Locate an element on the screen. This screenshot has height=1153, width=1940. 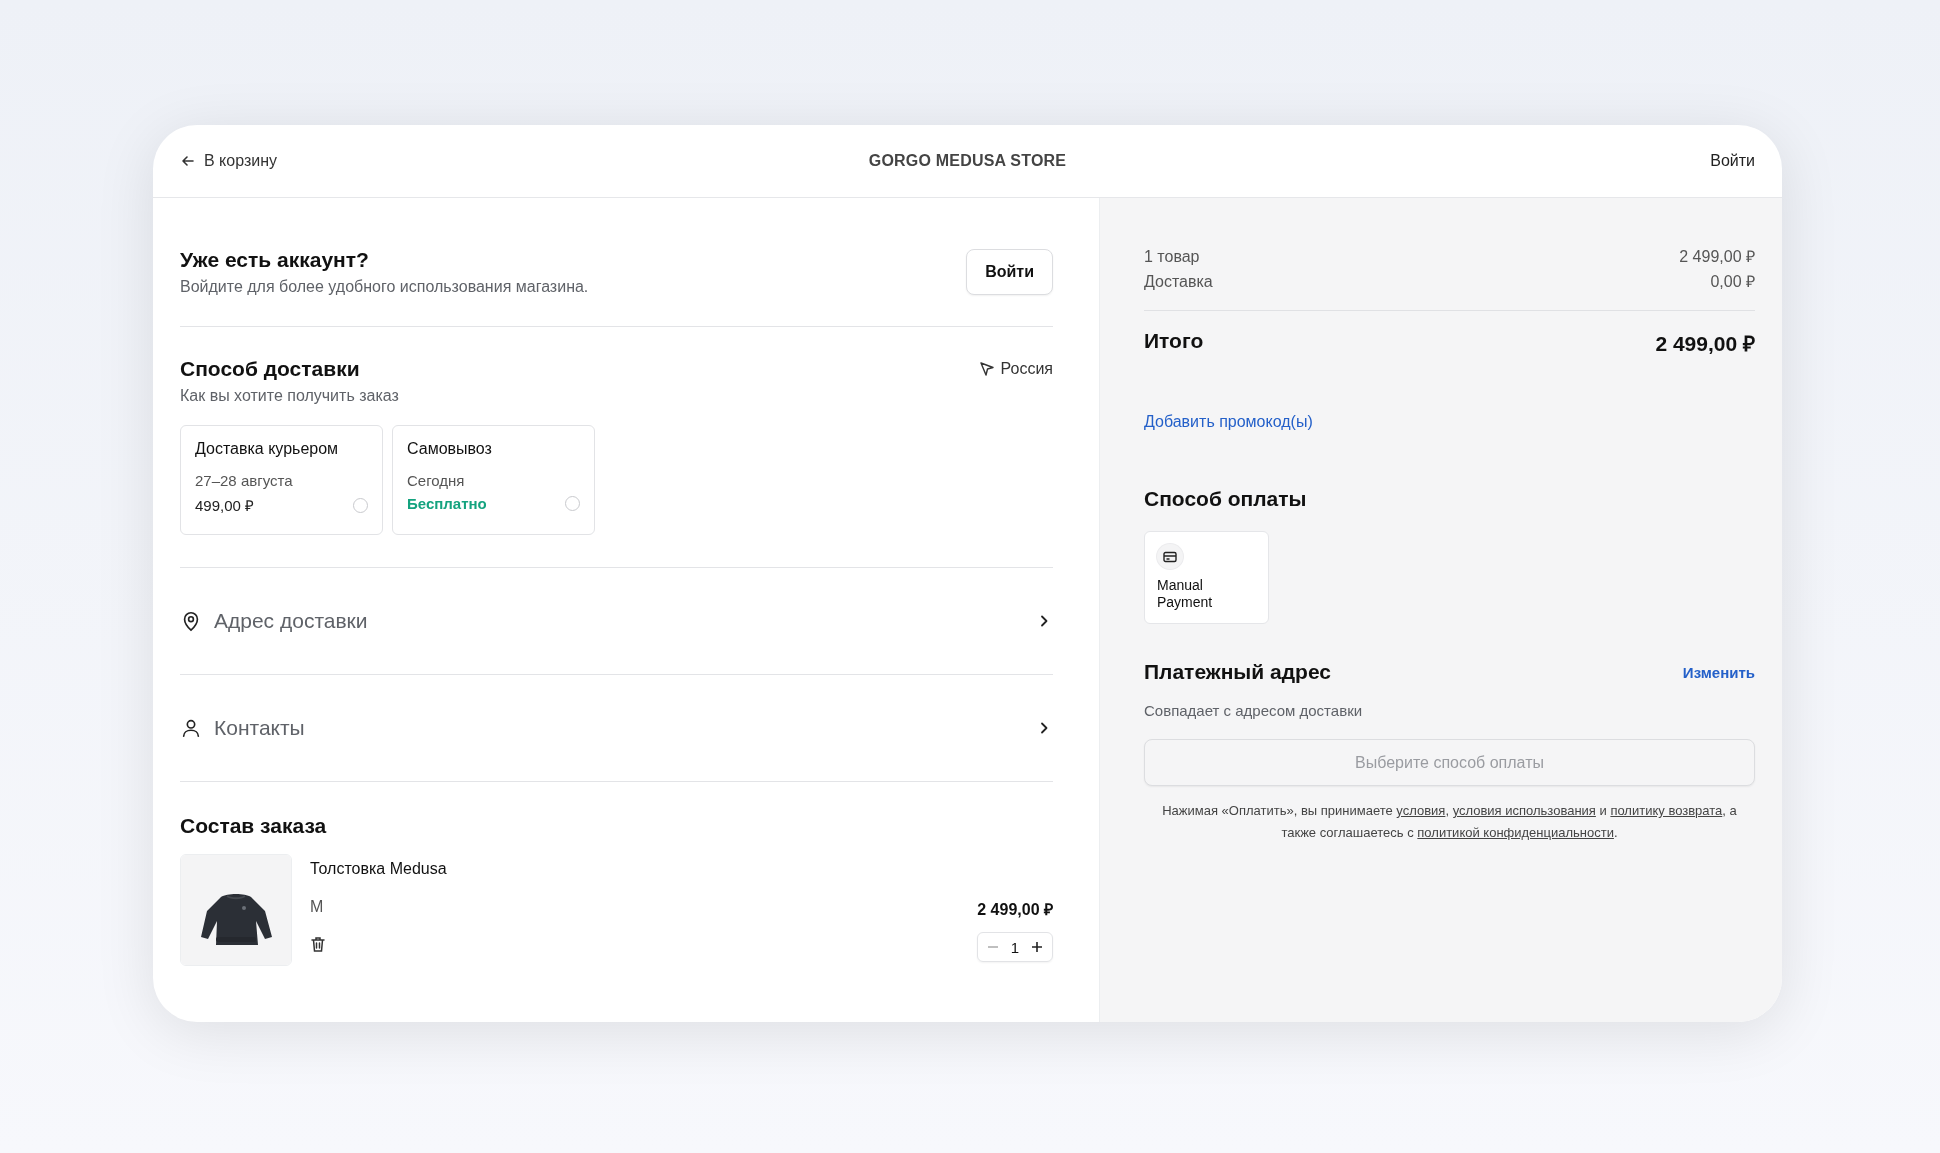
product-price: 2 499,00 ₽ is located at coordinates (1015, 910).